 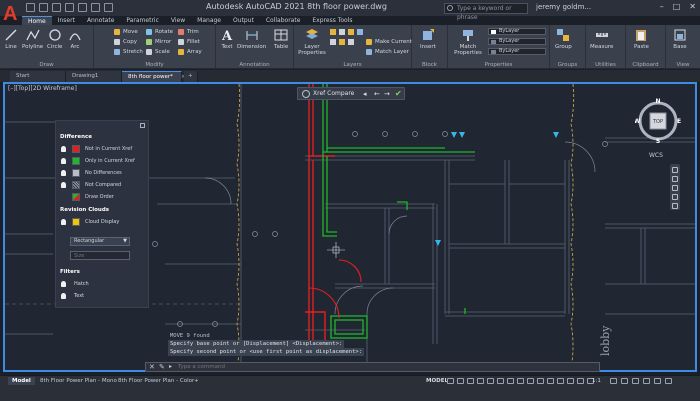 What do you see at coordinates (460, 381) in the screenshot?
I see `snap-icon` at bounding box center [460, 381].